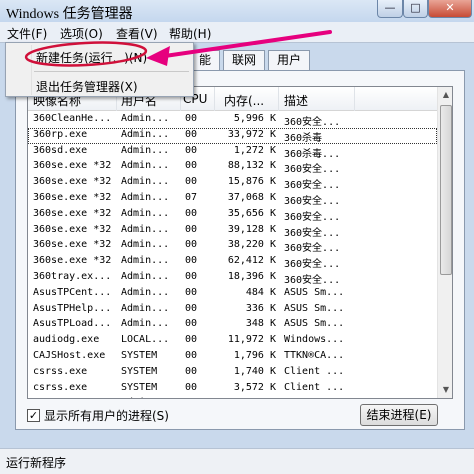  I want to click on scroll-down-icon: ▼, so click(445, 390).